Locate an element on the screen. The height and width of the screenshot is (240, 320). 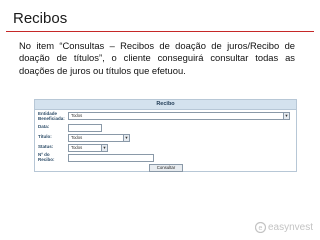
recibo-label: Nº do Recibo: is located at coordinates (46, 157).